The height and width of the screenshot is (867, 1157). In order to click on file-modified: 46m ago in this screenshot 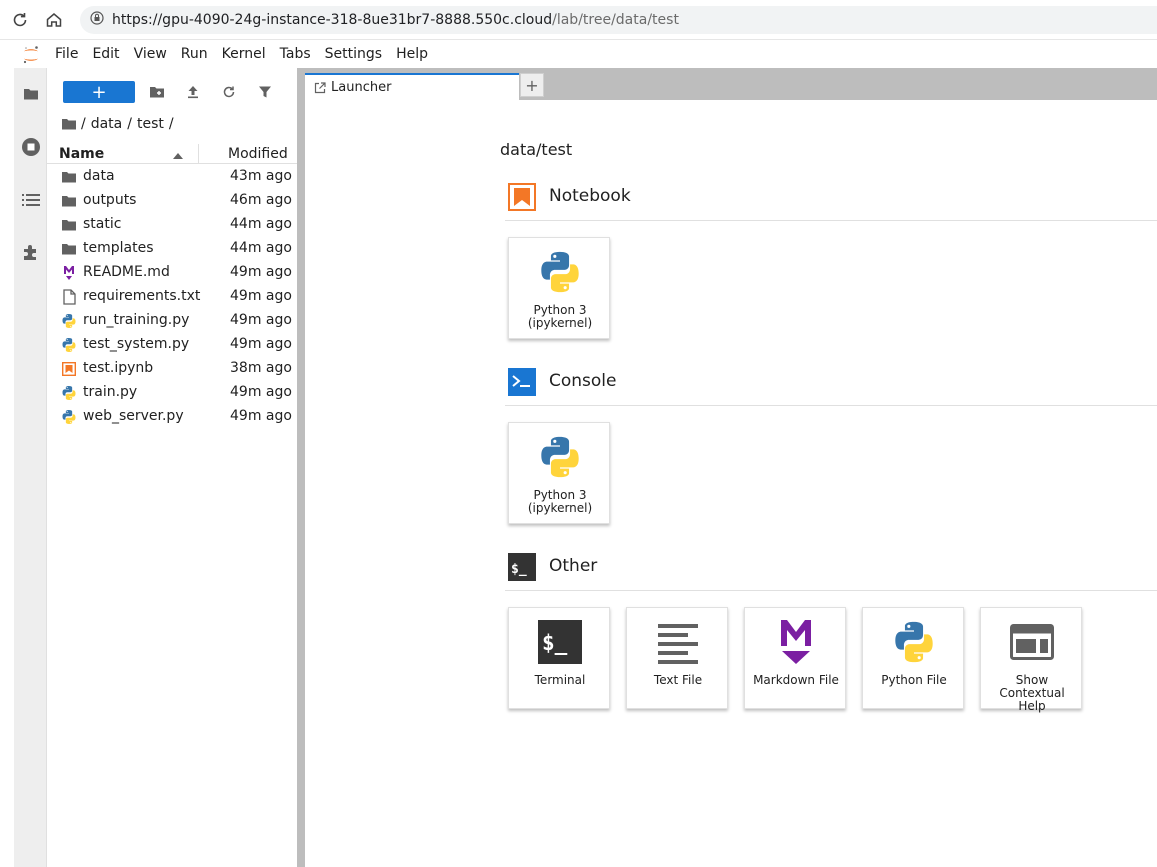, I will do `click(261, 200)`.